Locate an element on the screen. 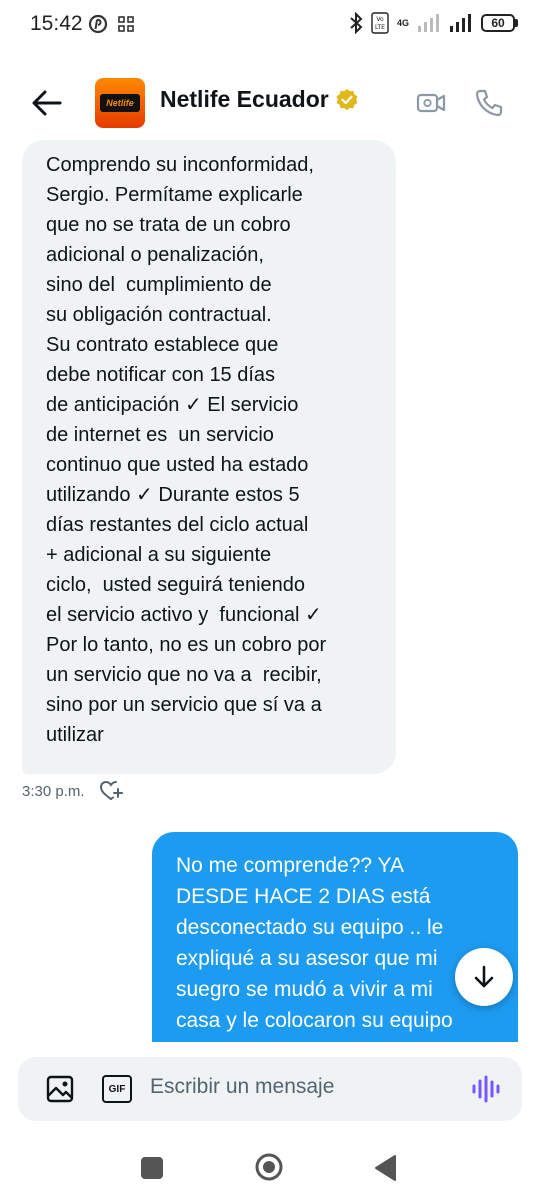 The width and height of the screenshot is (540, 1200). system-navigation-bar is located at coordinates (270, 1170).